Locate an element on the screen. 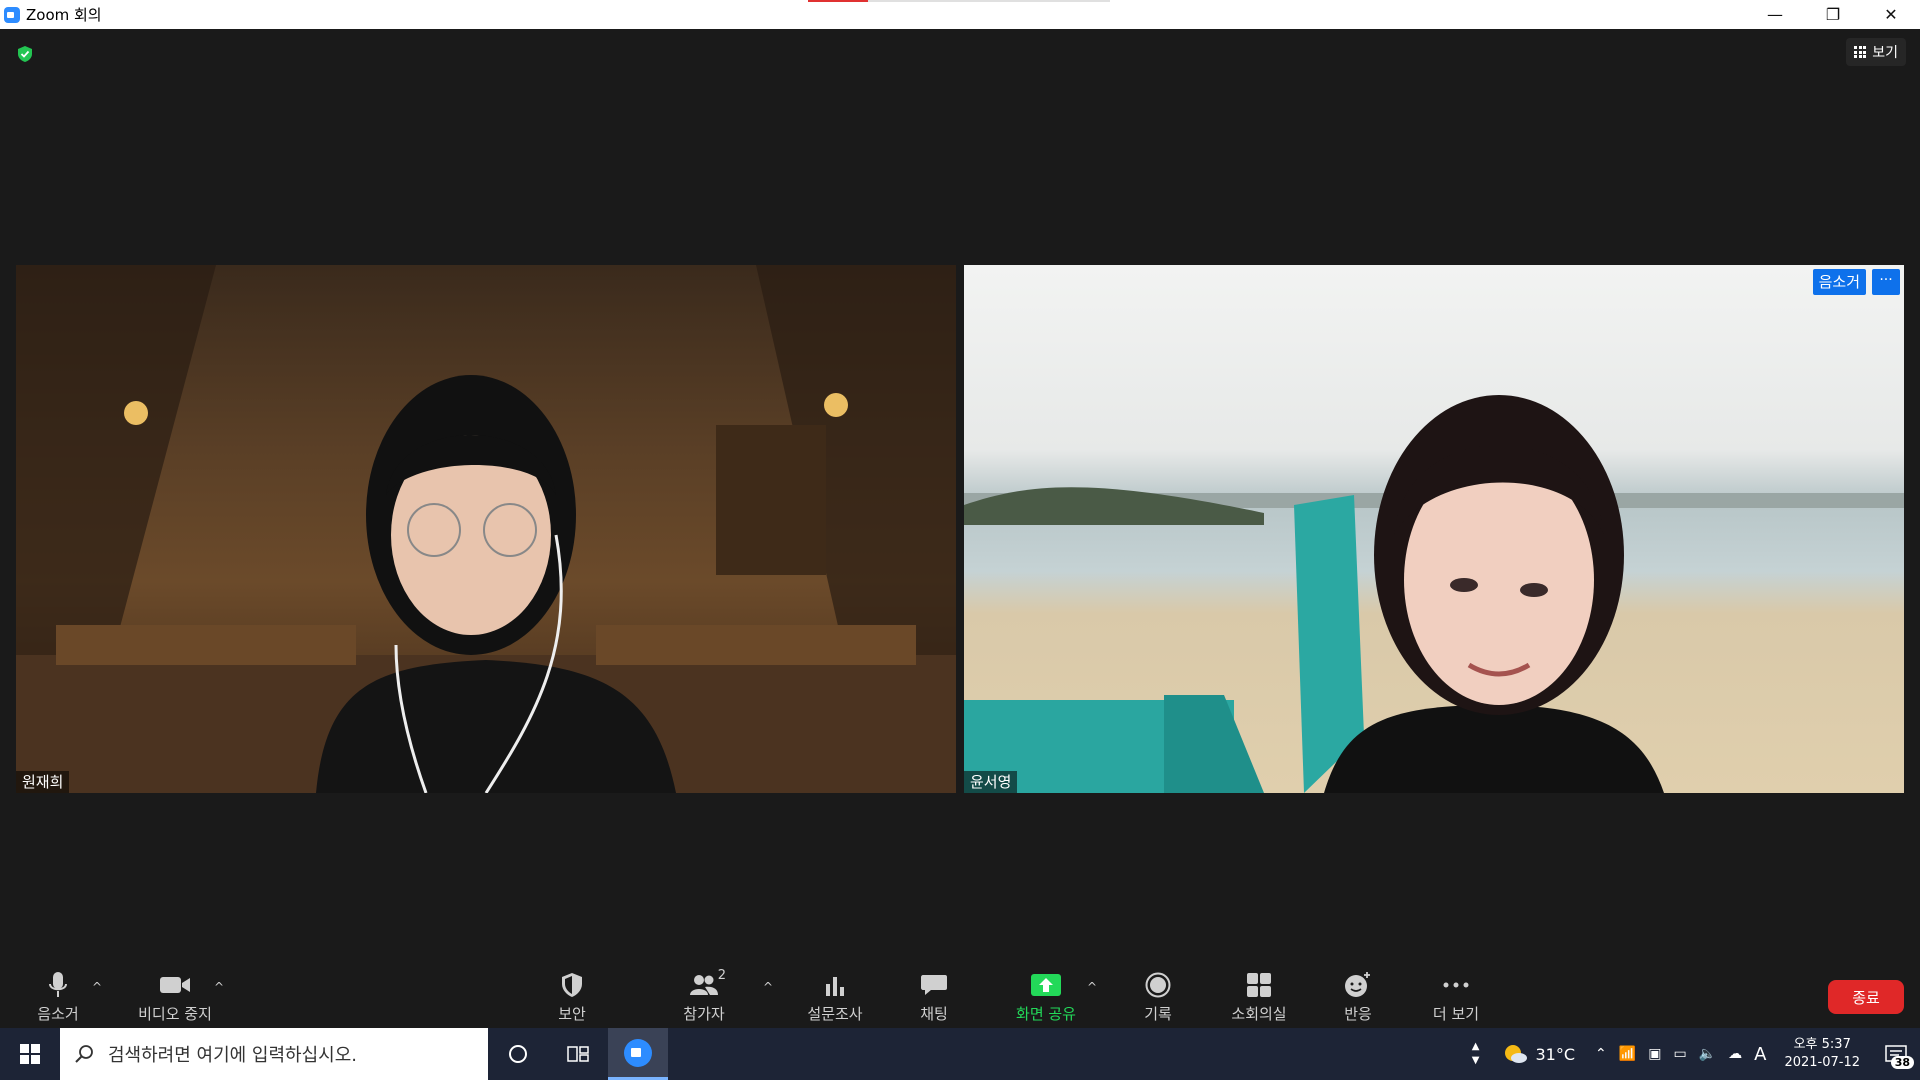  participant-more-button: ··· is located at coordinates (1886, 282).